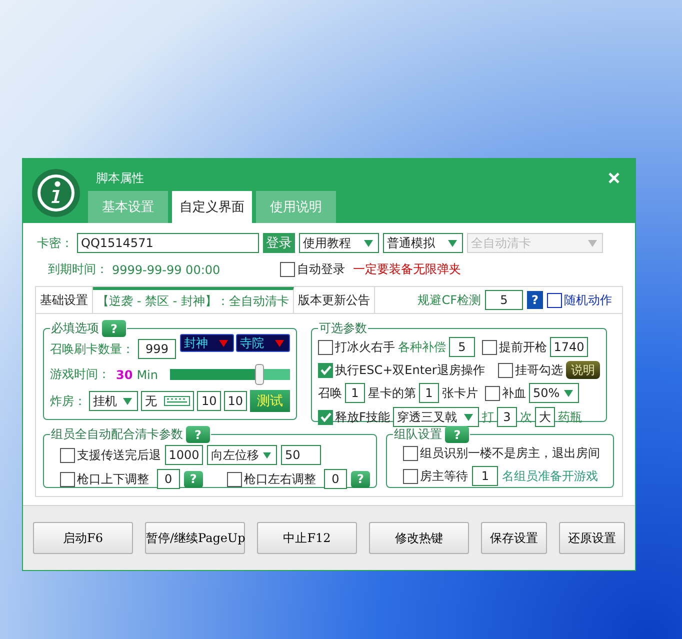 The height and width of the screenshot is (639, 682). I want to click on checkbox: 执行ESC+双Enter退房操作, so click(401, 370).